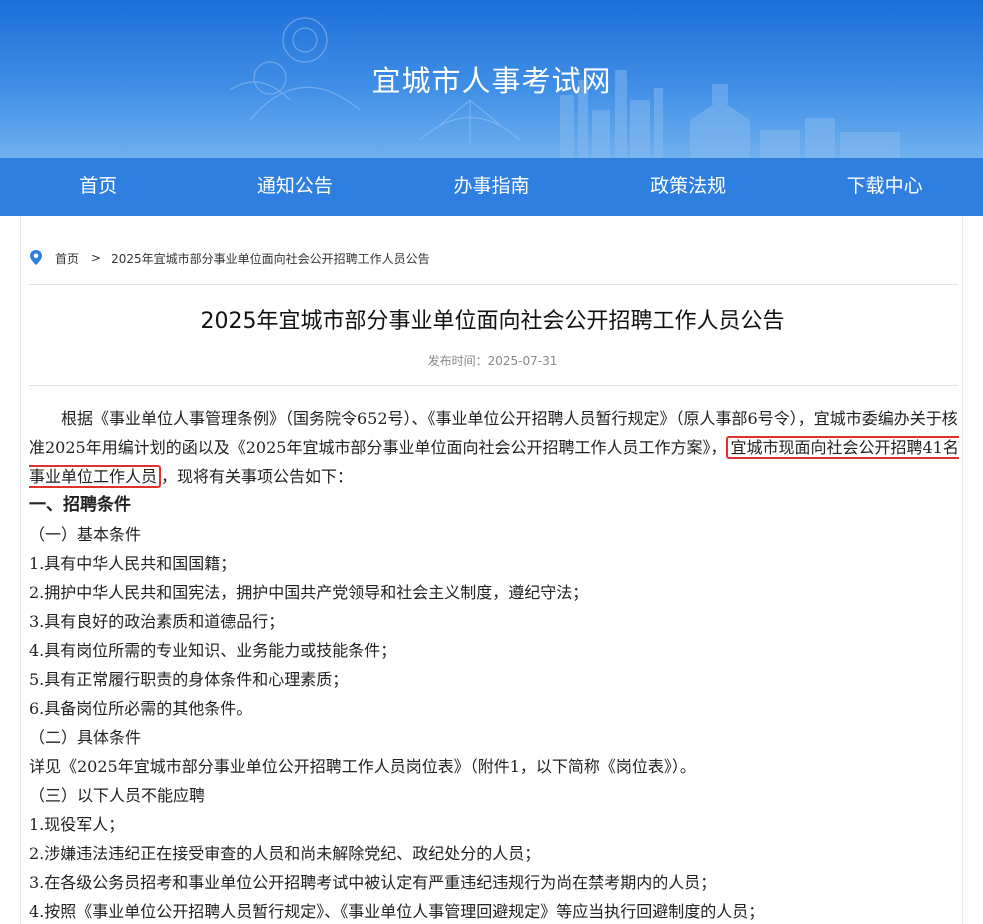  What do you see at coordinates (141, 708) in the screenshot?
I see `list-item: 6.具备岗位所必需的其他条件。` at bounding box center [141, 708].